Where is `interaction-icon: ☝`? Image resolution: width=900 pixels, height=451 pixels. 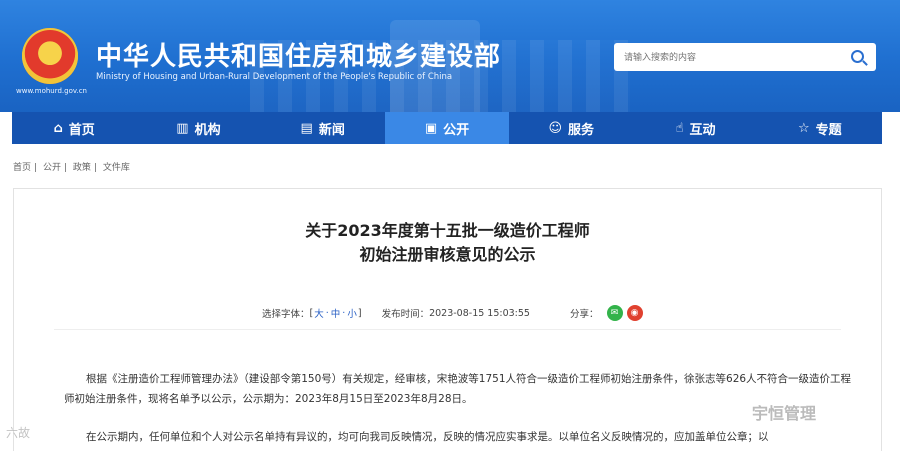
interaction-icon: ☝ is located at coordinates (679, 128).